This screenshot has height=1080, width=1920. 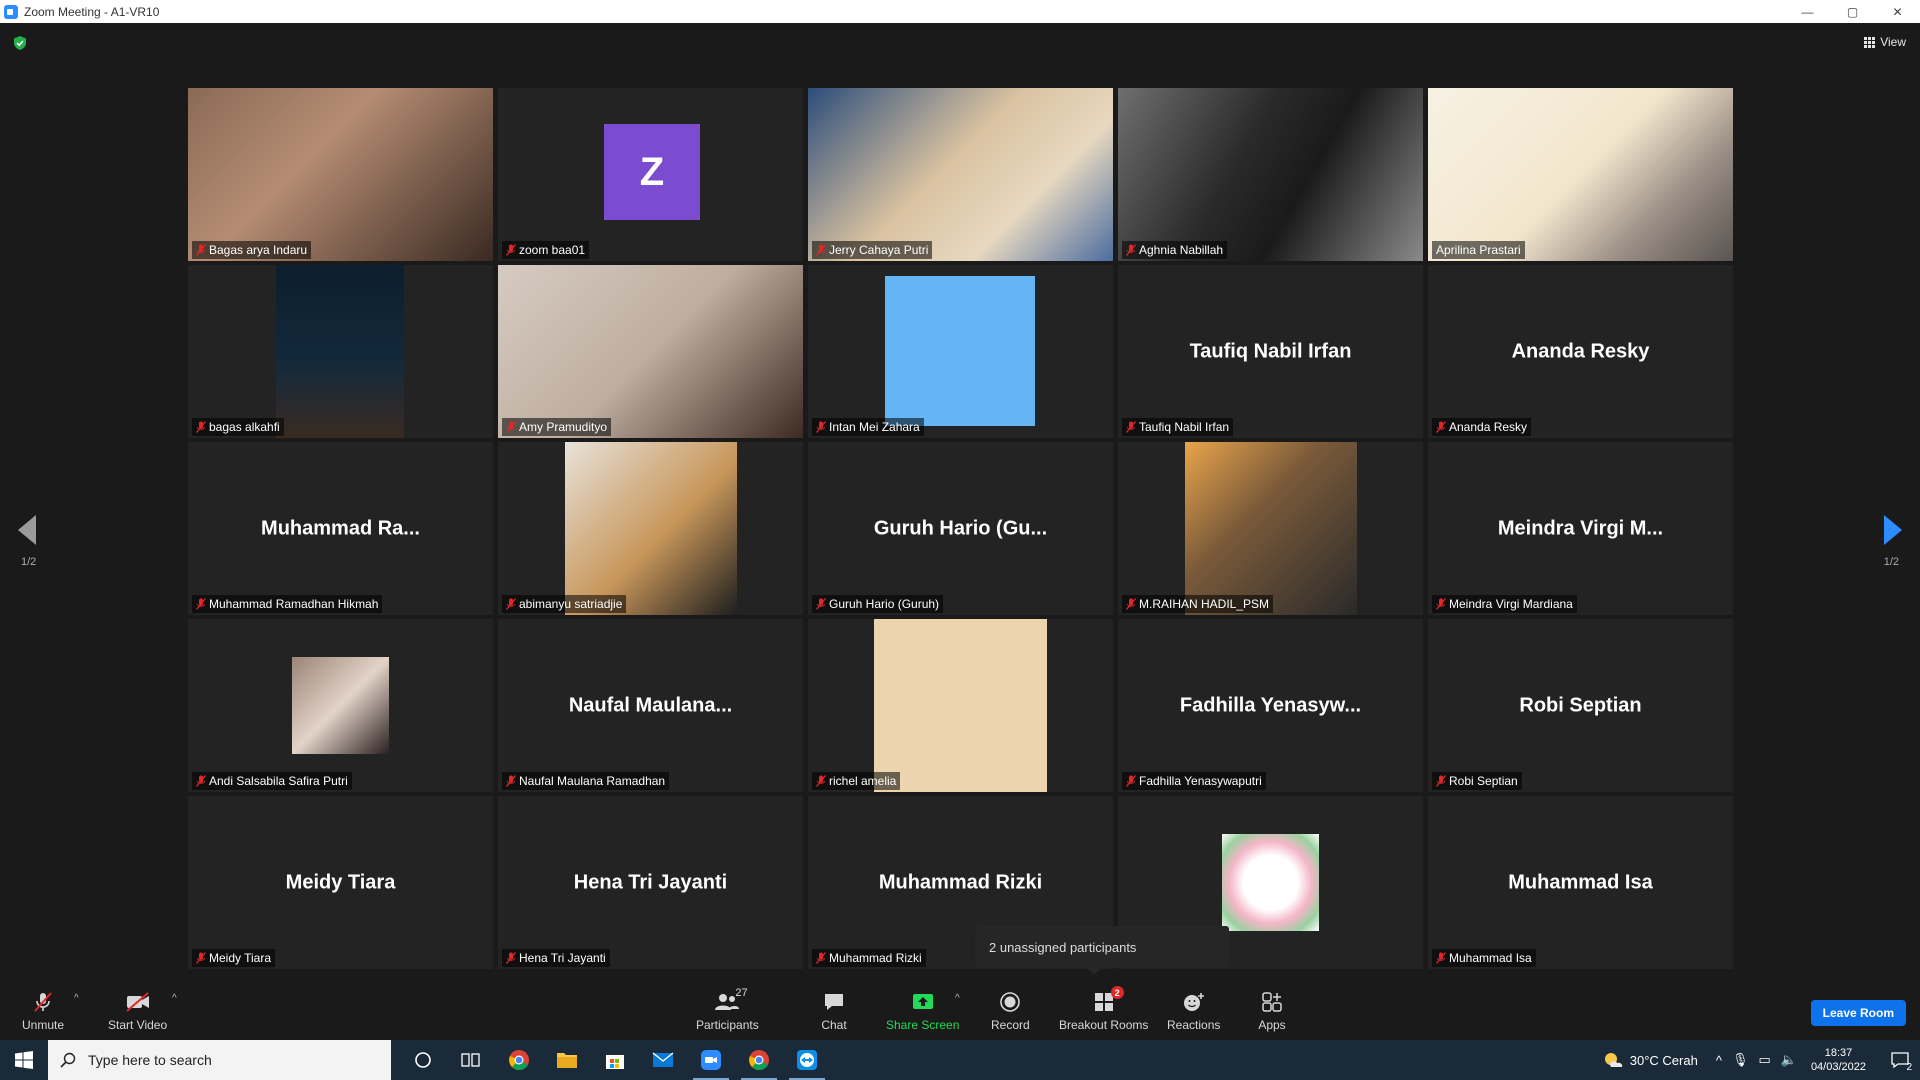 What do you see at coordinates (1270, 528) in the screenshot?
I see `participant-tile: M.RAIHAN HADIL_PSM` at bounding box center [1270, 528].